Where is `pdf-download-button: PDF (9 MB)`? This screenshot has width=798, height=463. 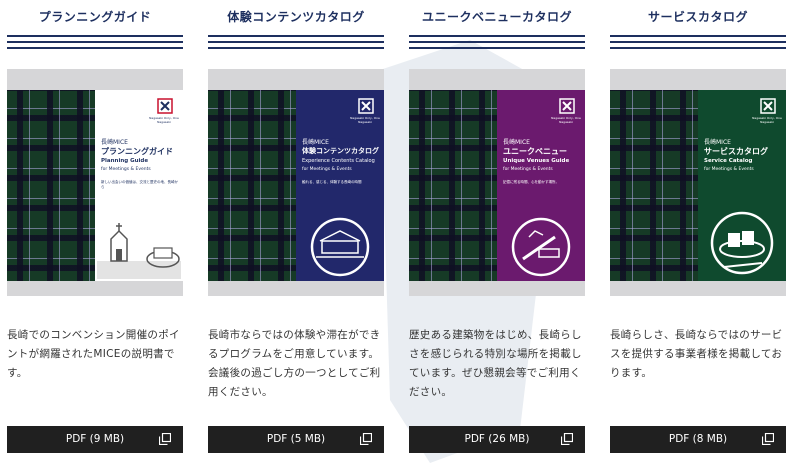
pdf-download-button: PDF (9 MB) is located at coordinates (95, 439).